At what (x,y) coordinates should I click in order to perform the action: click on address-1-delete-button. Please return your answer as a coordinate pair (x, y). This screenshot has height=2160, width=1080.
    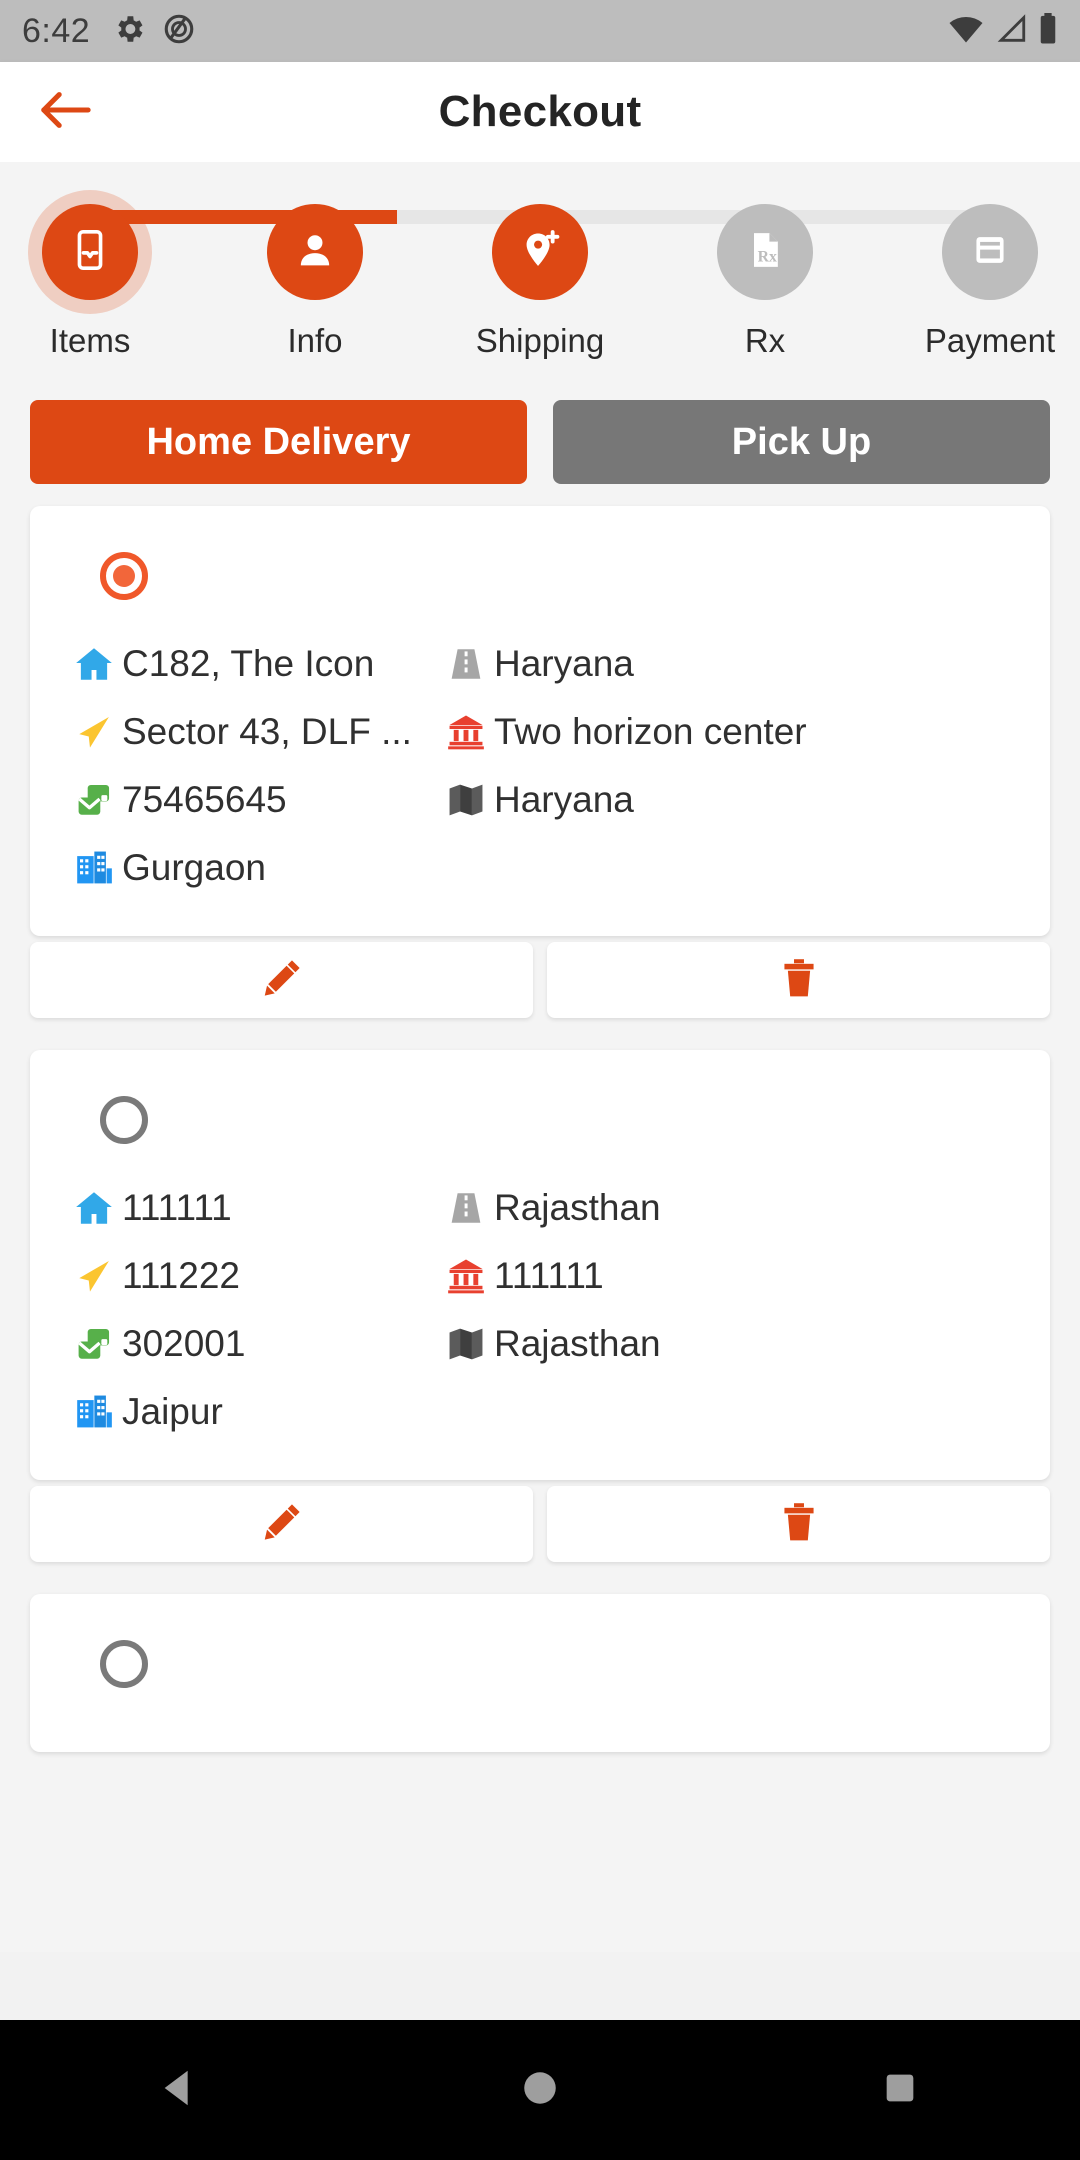
    Looking at the image, I should click on (798, 980).